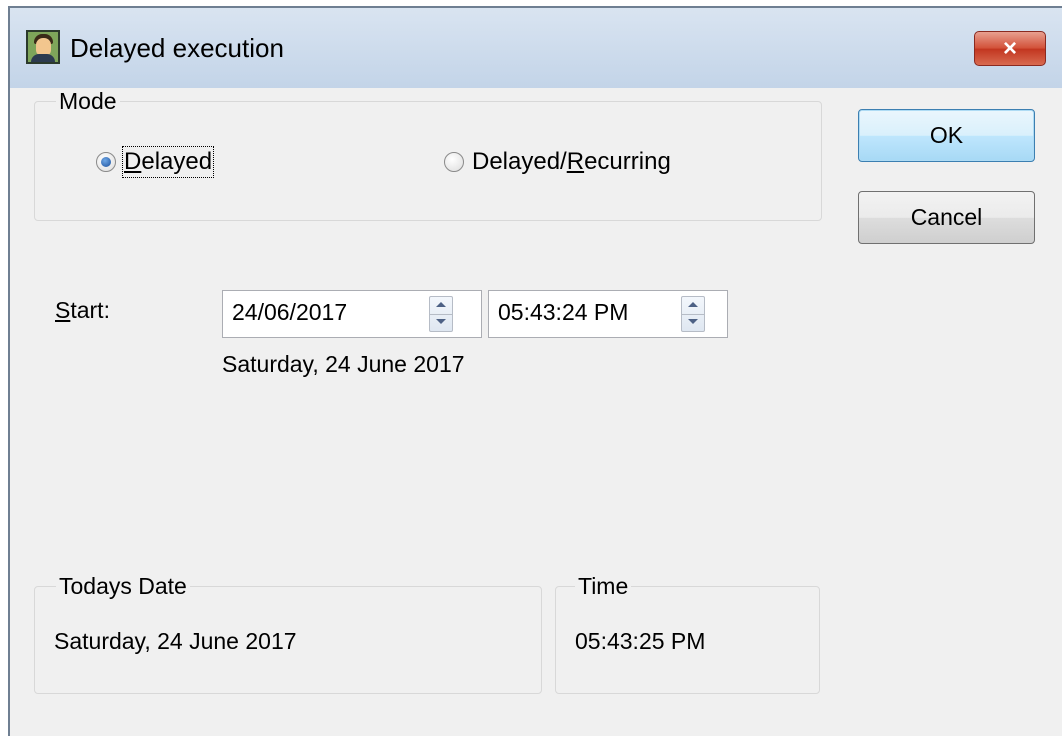  I want to click on start-date-value: 24/06/2017, so click(289, 312).